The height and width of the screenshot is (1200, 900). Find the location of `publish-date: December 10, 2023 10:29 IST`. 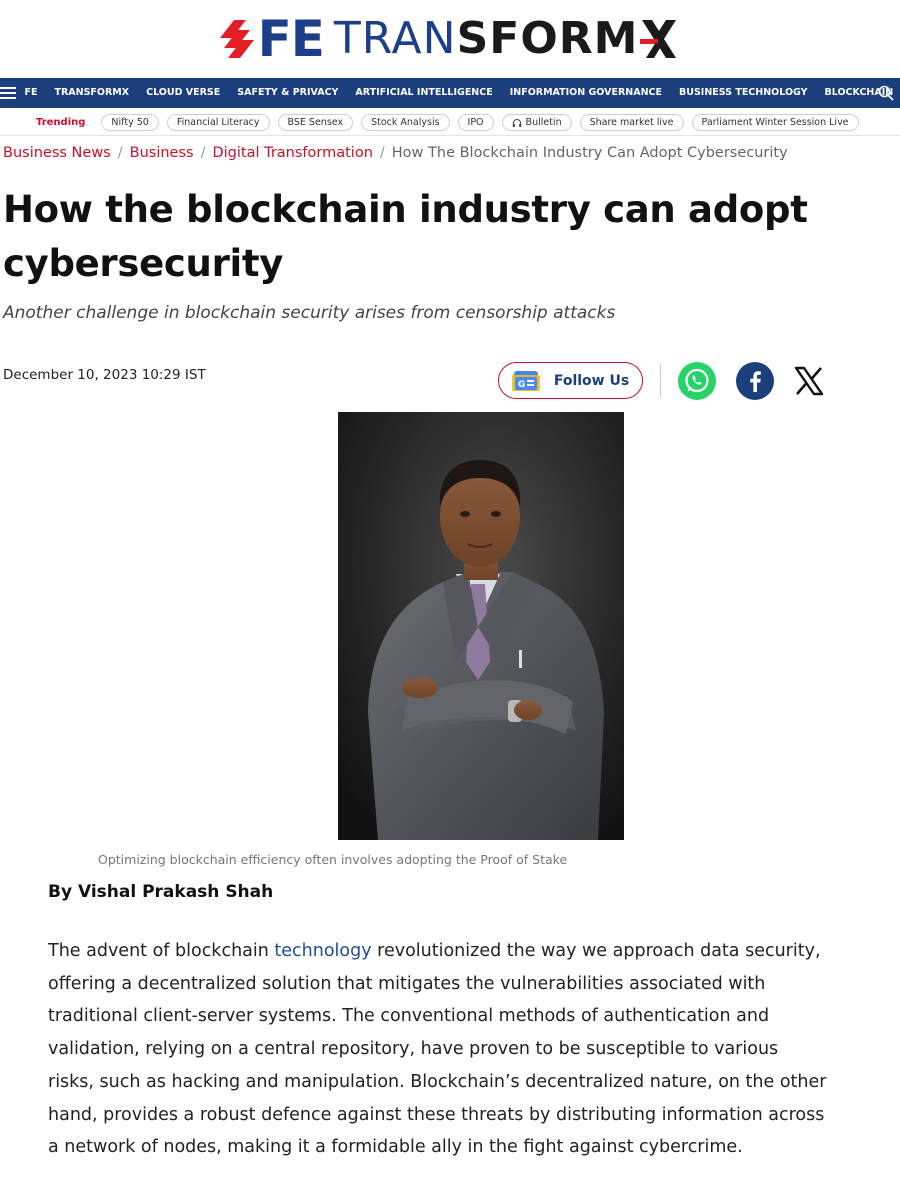

publish-date: December 10, 2023 10:29 IST is located at coordinates (104, 375).